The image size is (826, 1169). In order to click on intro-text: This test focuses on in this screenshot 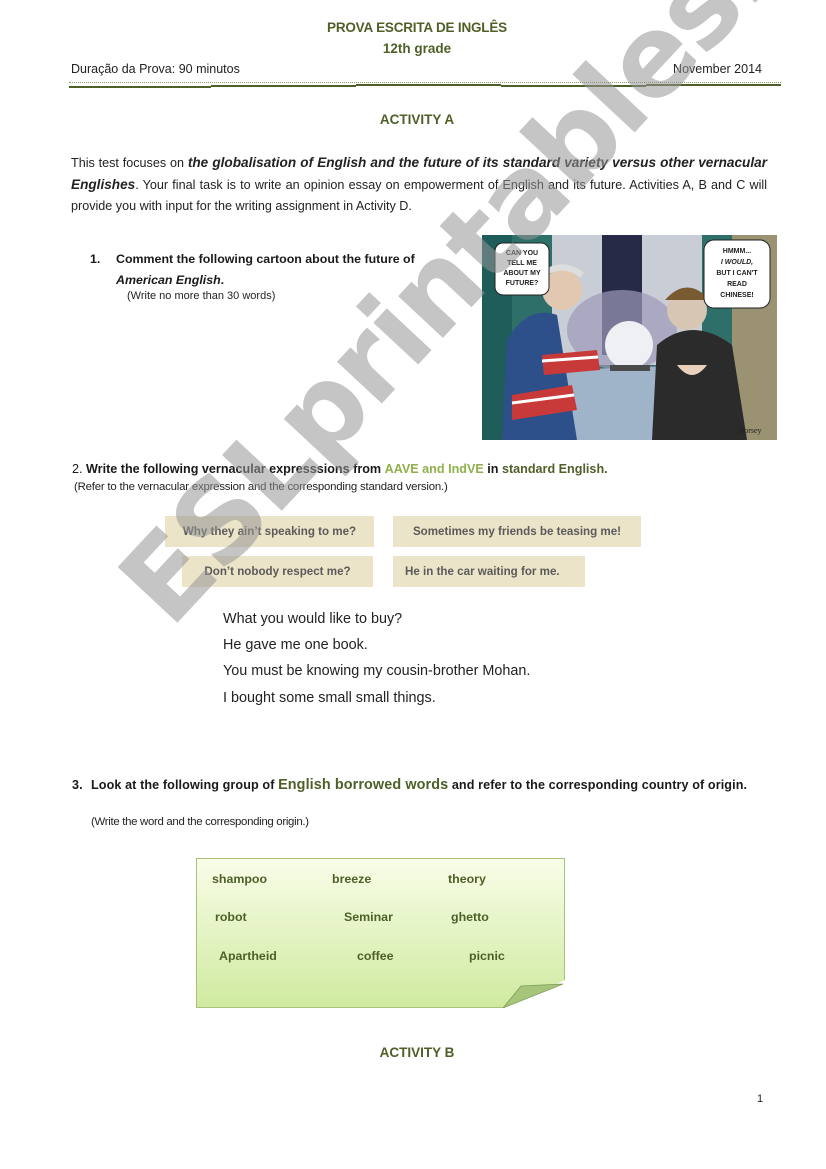, I will do `click(129, 163)`.